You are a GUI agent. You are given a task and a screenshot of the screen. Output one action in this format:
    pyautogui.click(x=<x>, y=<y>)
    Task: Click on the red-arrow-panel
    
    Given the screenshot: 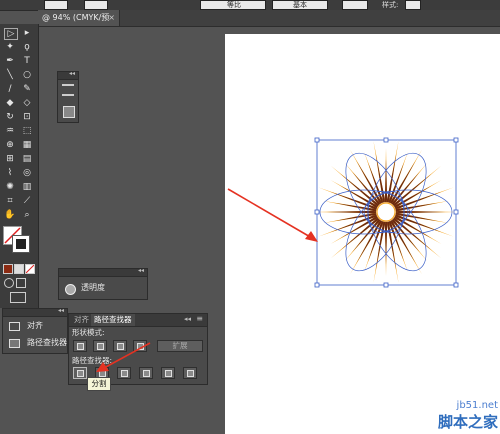 What is the action you would take?
    pyautogui.click(x=127, y=355)
    